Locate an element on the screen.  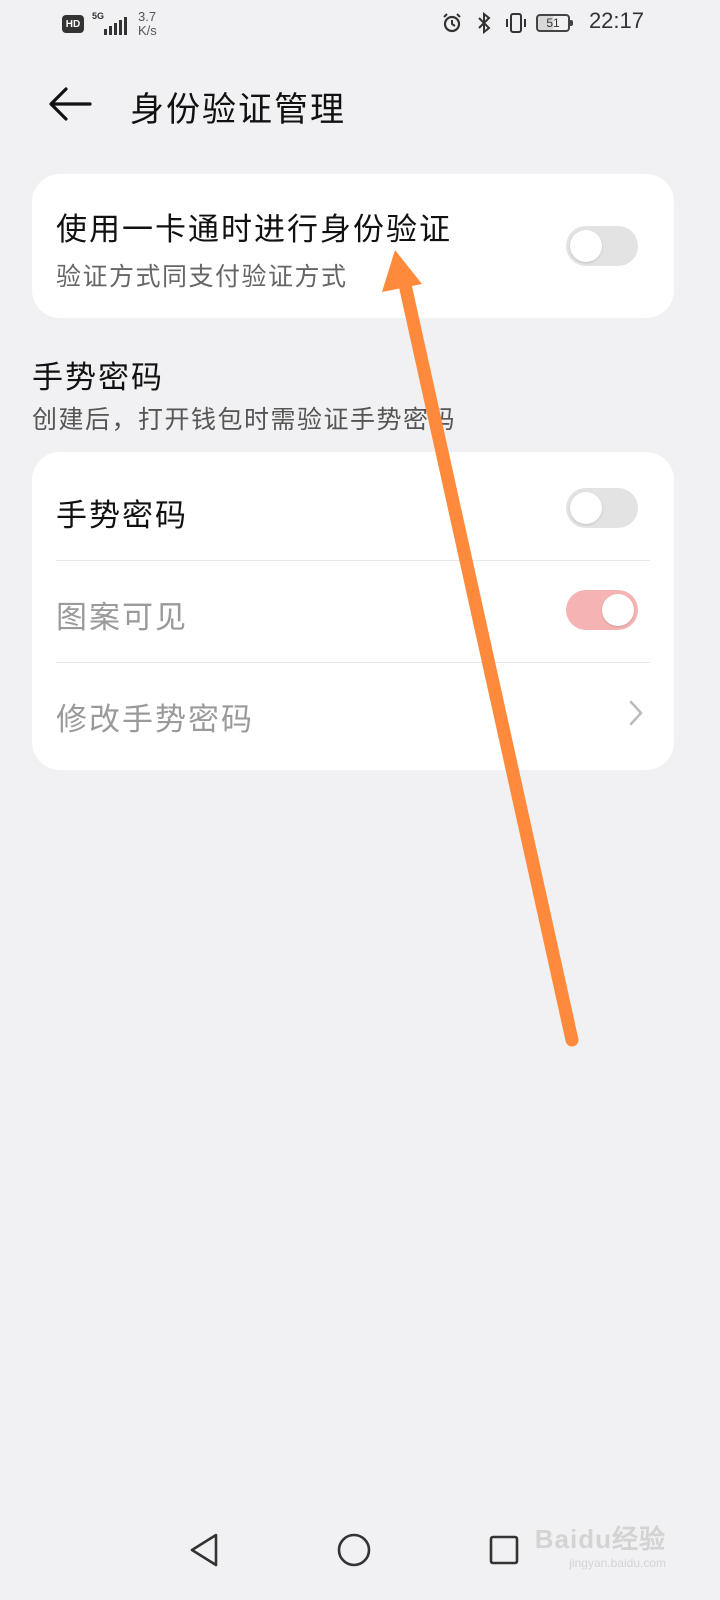
chevron-right-icon is located at coordinates (636, 713).